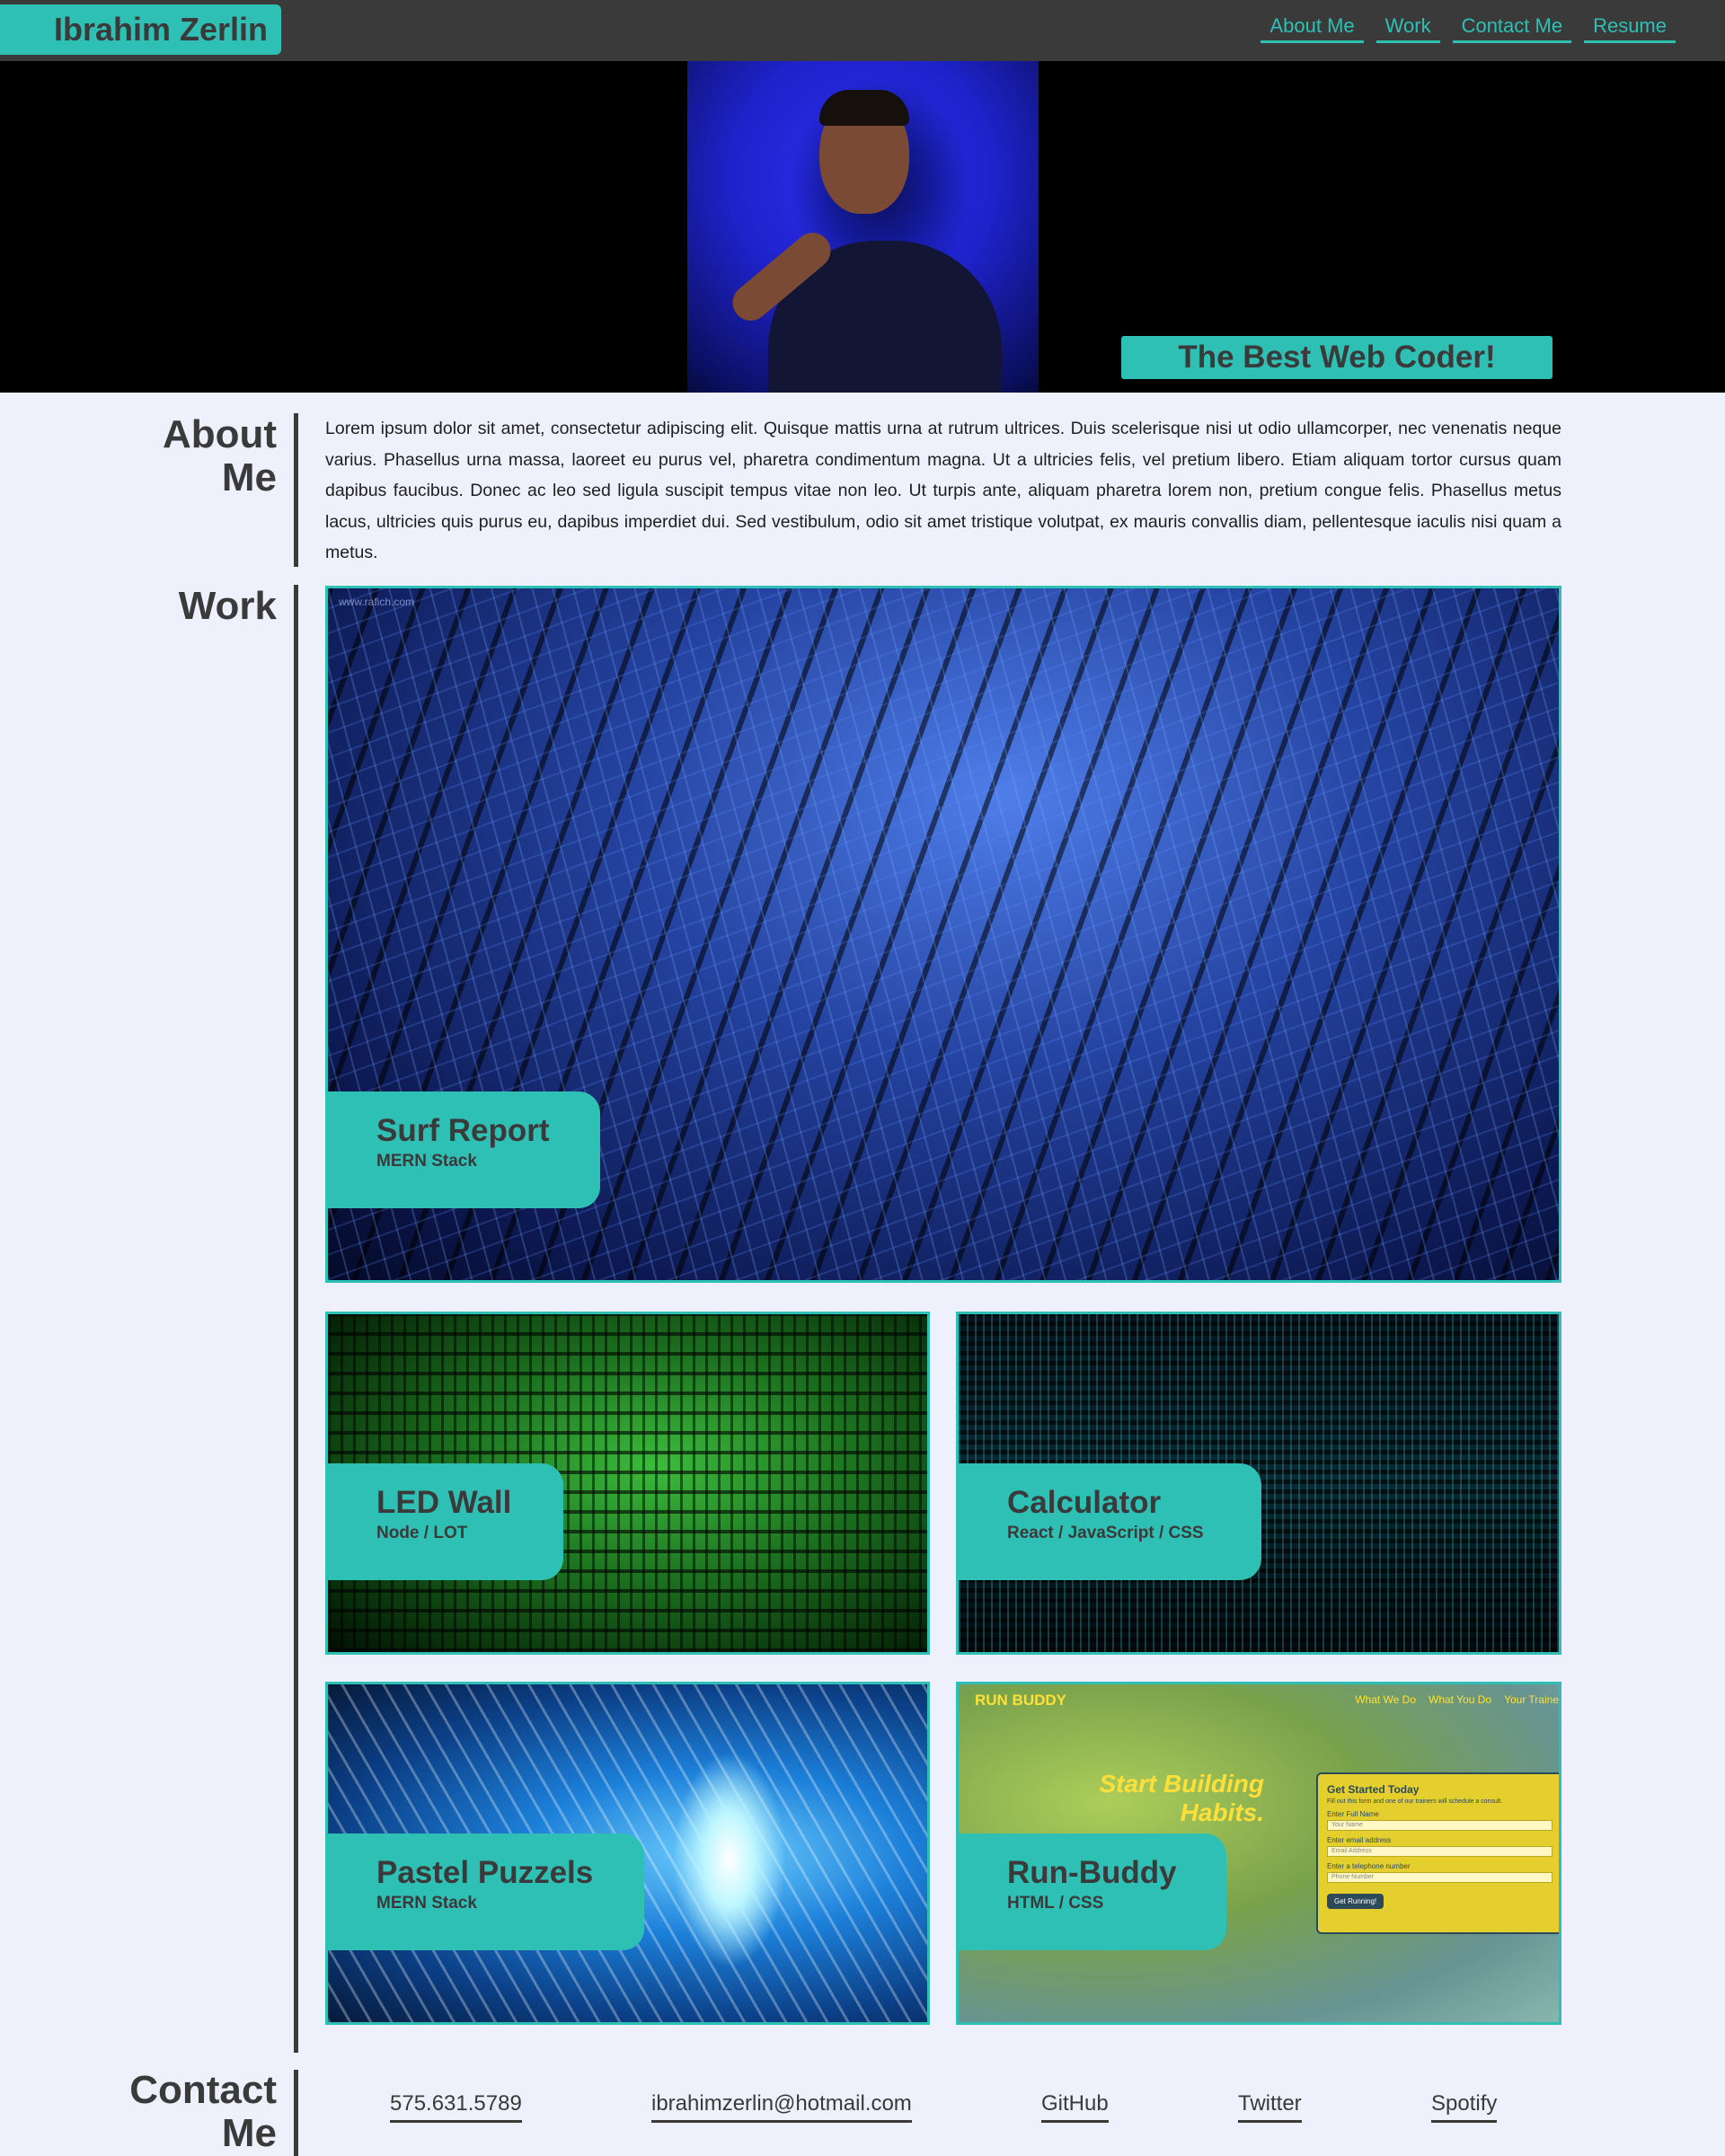  Describe the element at coordinates (296, 2113) in the screenshot. I see `contact-divider` at that location.